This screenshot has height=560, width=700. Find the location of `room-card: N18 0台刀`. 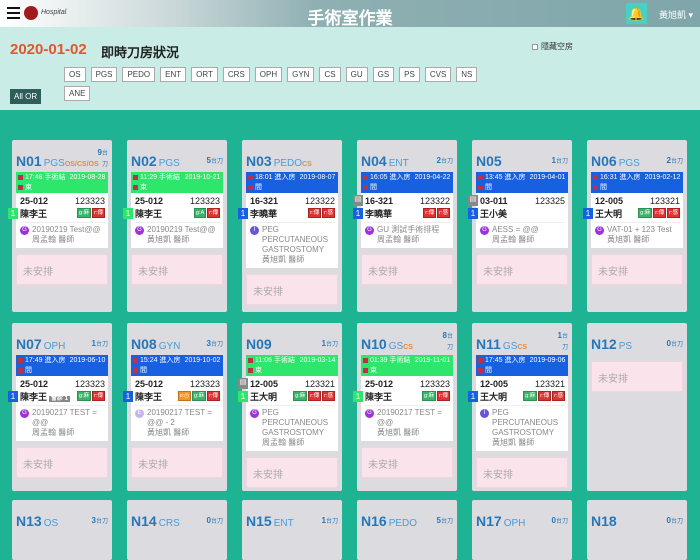

room-card: N18 0台刀 is located at coordinates (637, 530).